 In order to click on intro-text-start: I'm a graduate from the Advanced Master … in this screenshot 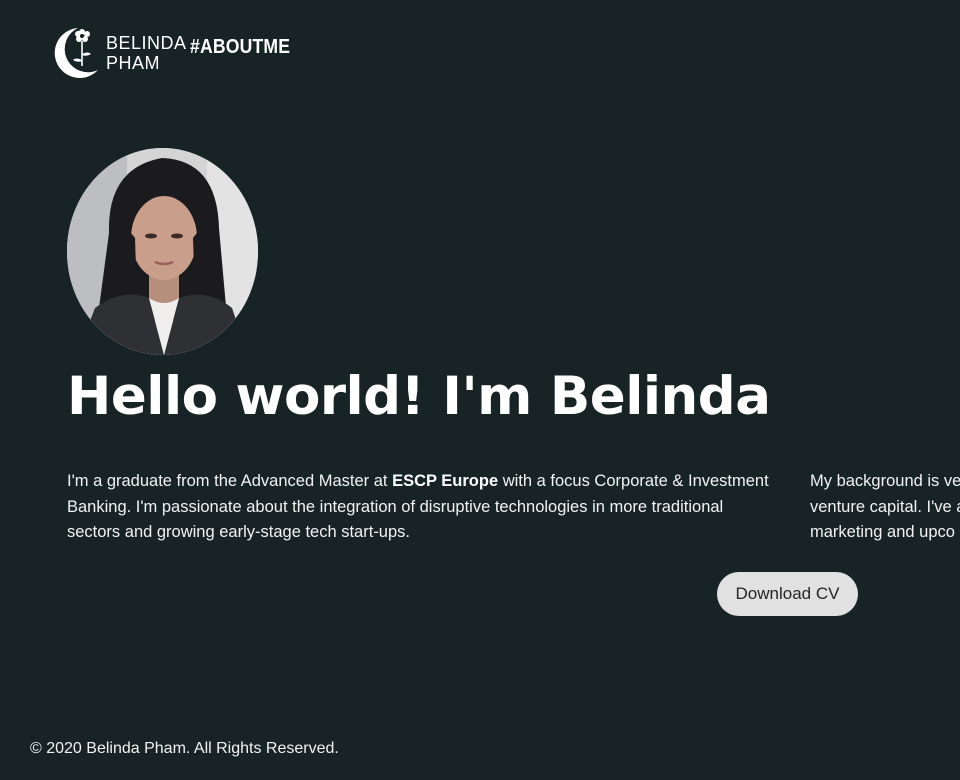, I will do `click(230, 481)`.